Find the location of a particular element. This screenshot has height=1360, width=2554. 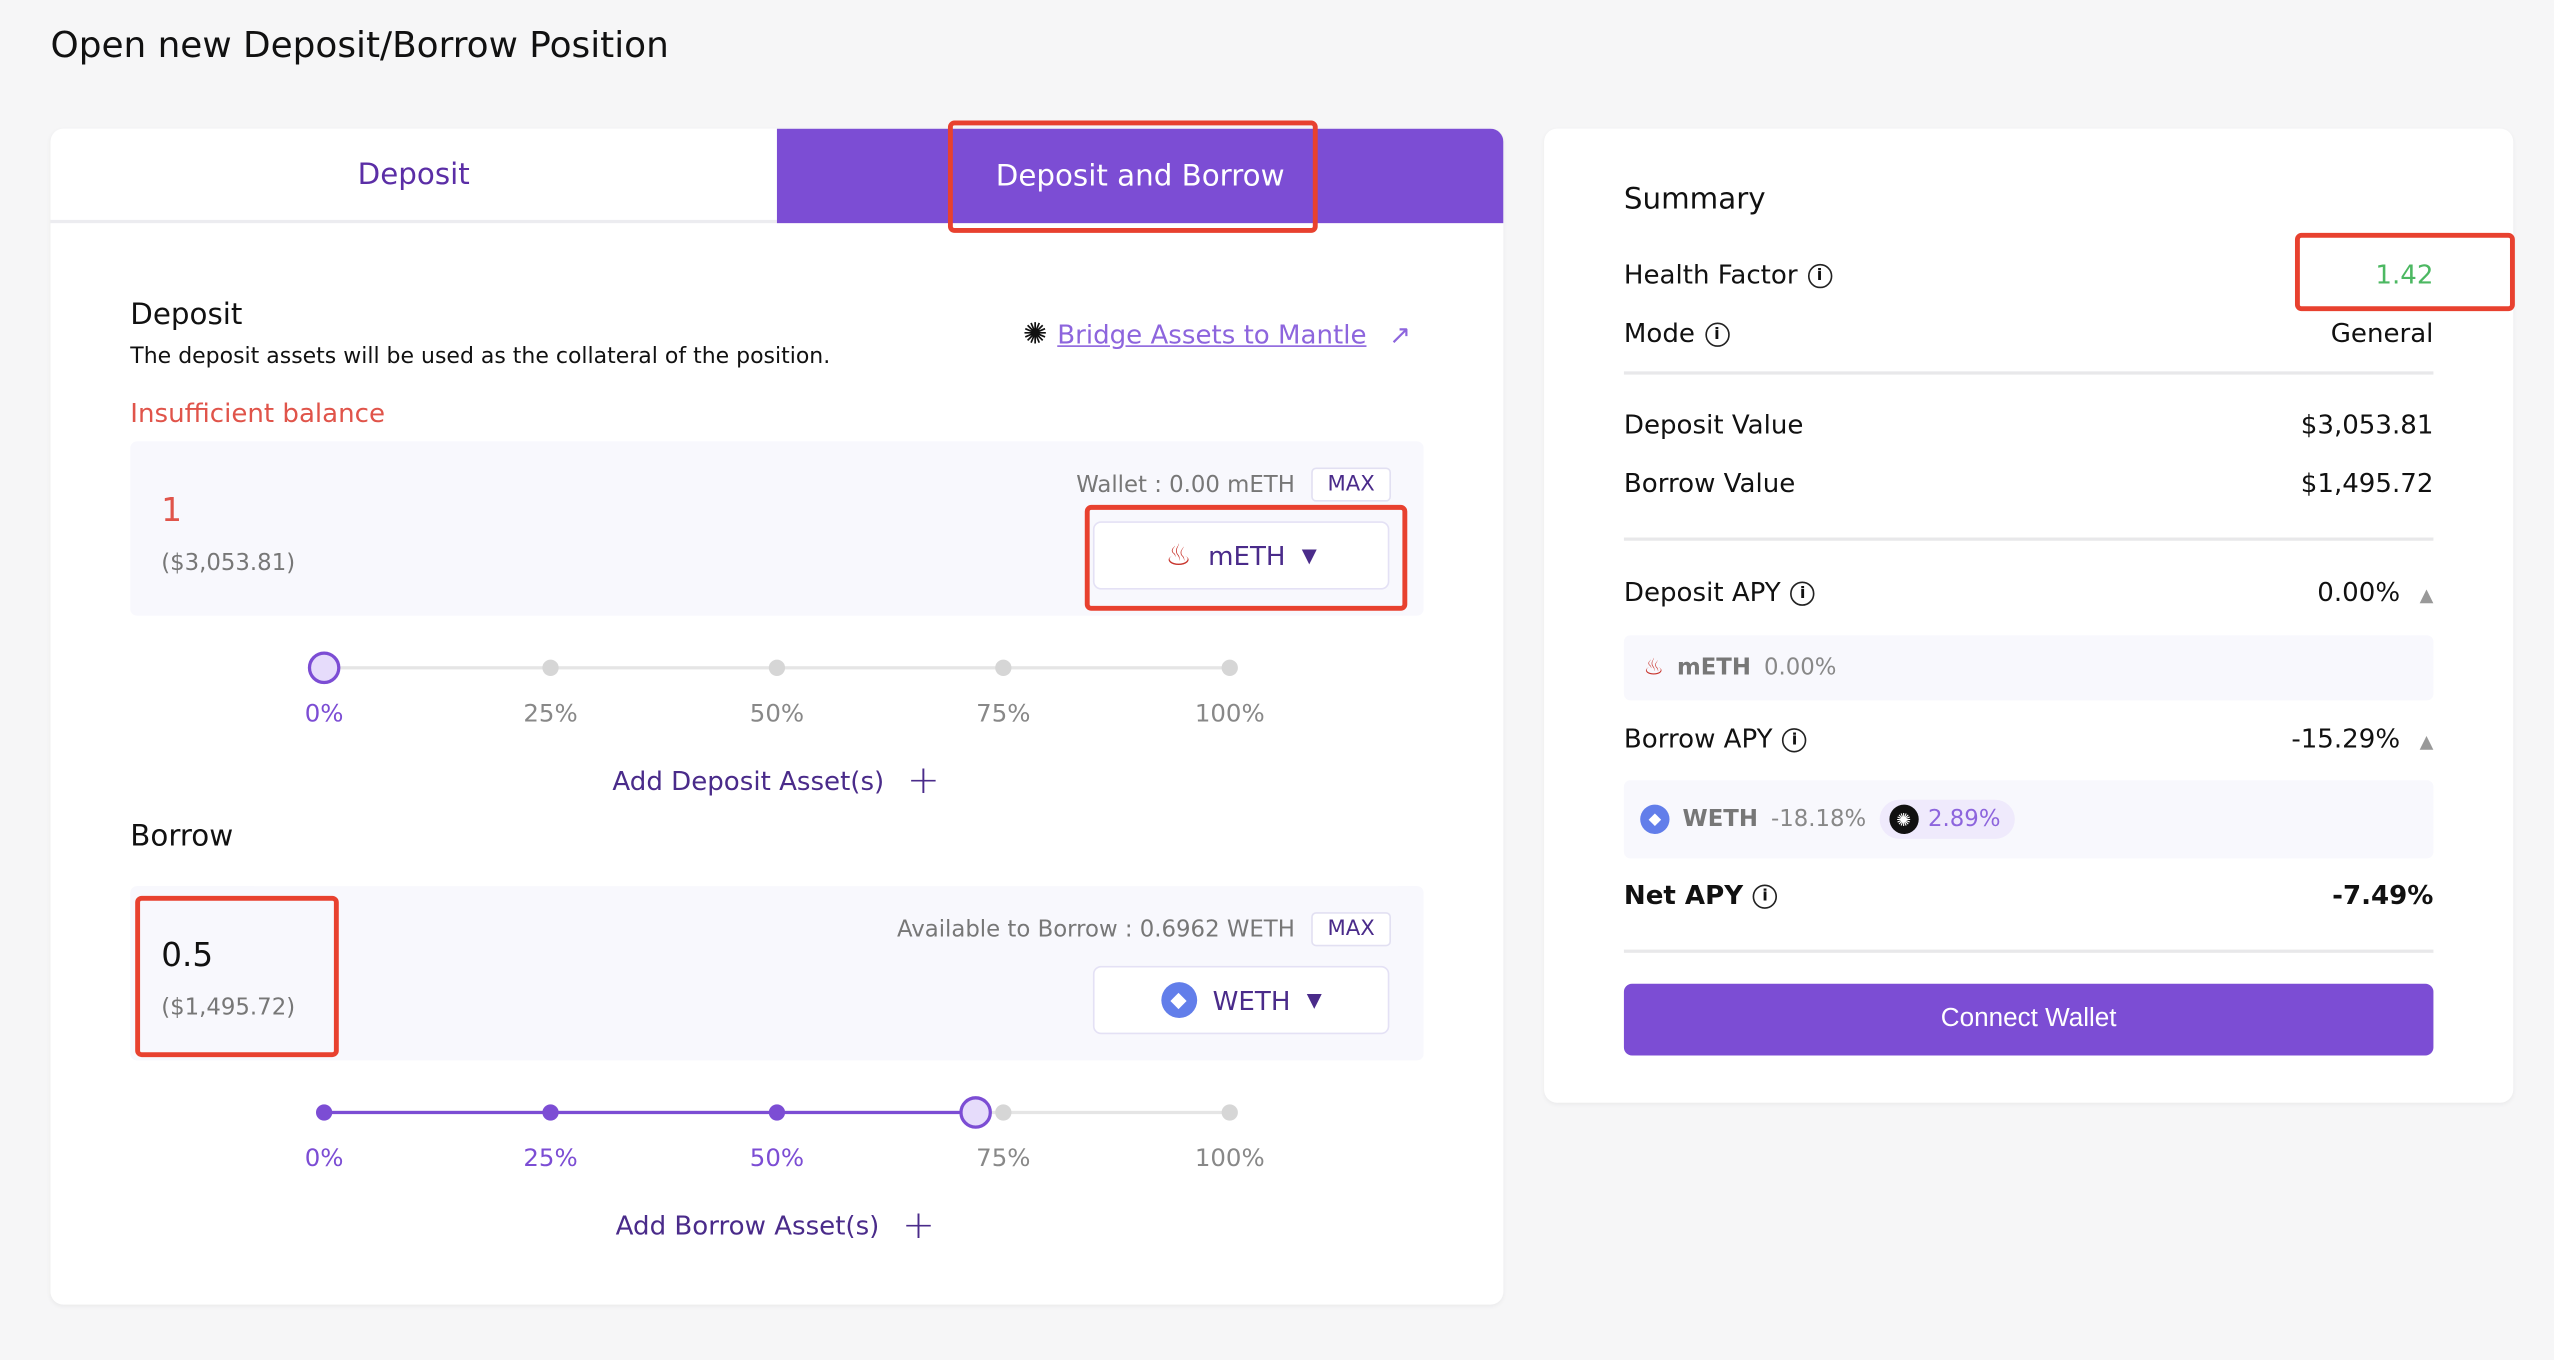

deposit-heading: Deposit is located at coordinates (186, 315).